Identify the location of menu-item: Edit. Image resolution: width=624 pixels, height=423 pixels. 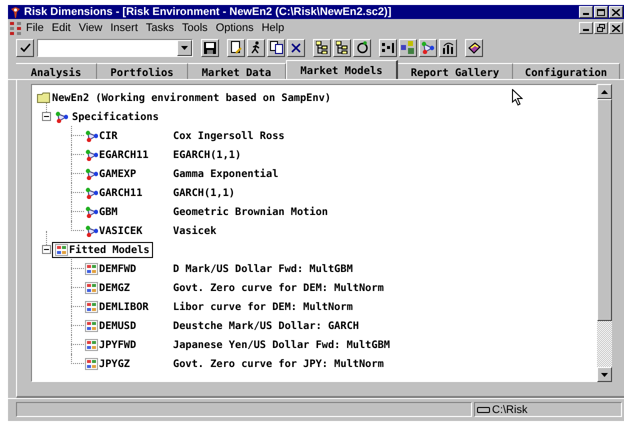
(61, 28).